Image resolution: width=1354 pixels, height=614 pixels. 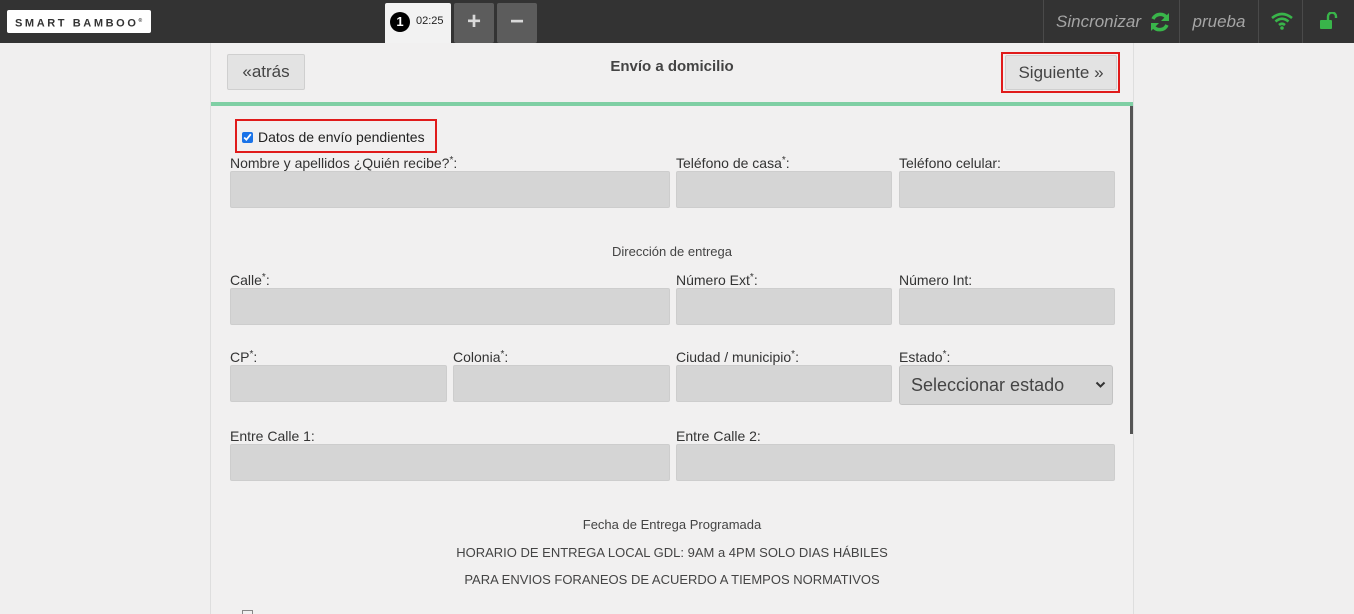 What do you see at coordinates (247, 612) in the screenshot?
I see `partial-checkbox` at bounding box center [247, 612].